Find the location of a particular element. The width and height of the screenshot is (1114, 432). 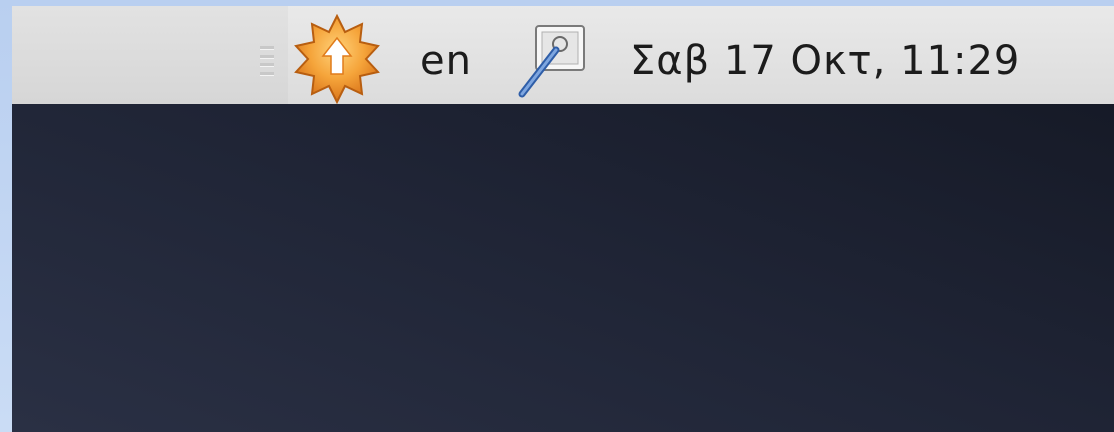

panel-empty-area is located at coordinates (150, 55).